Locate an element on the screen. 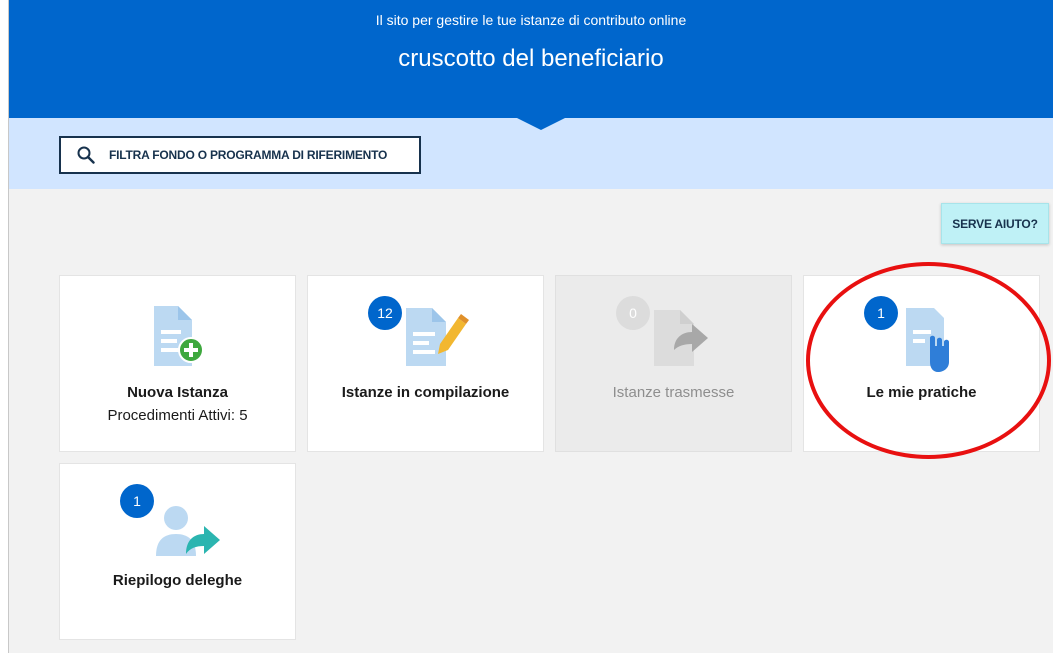  help-label: SERVE AIUTO? is located at coordinates (995, 223).